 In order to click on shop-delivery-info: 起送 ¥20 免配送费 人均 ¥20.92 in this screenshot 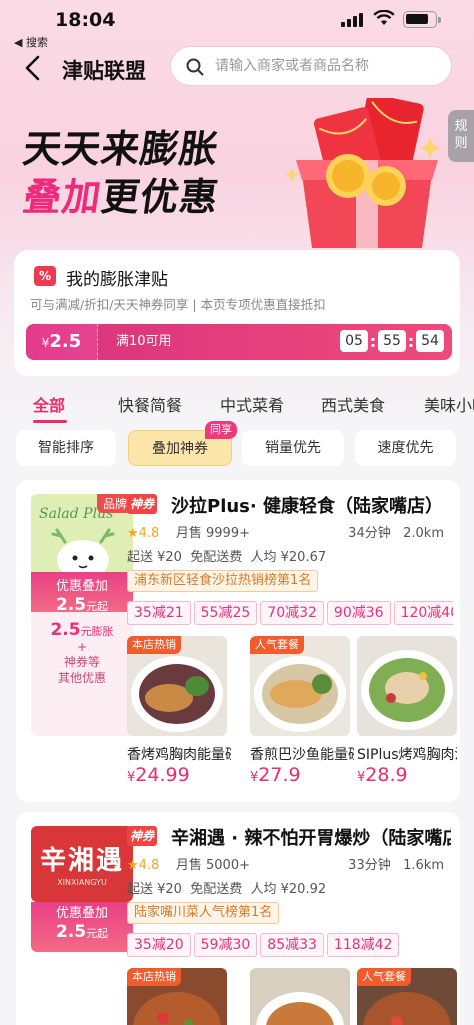, I will do `click(227, 889)`.